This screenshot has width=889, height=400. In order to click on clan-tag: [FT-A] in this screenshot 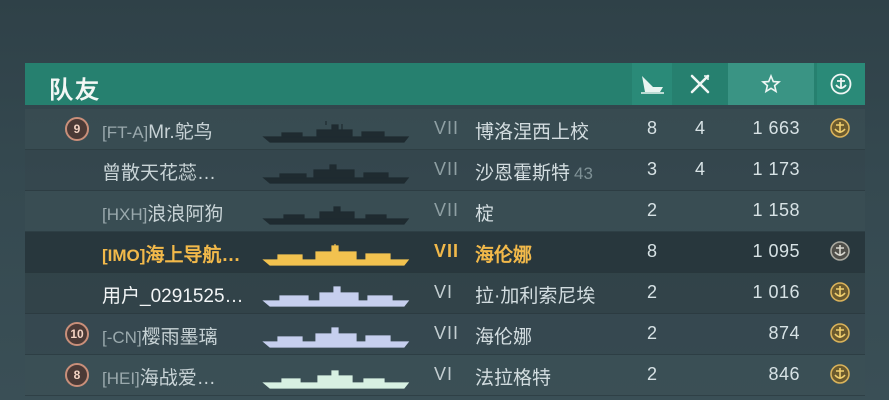, I will do `click(125, 132)`.